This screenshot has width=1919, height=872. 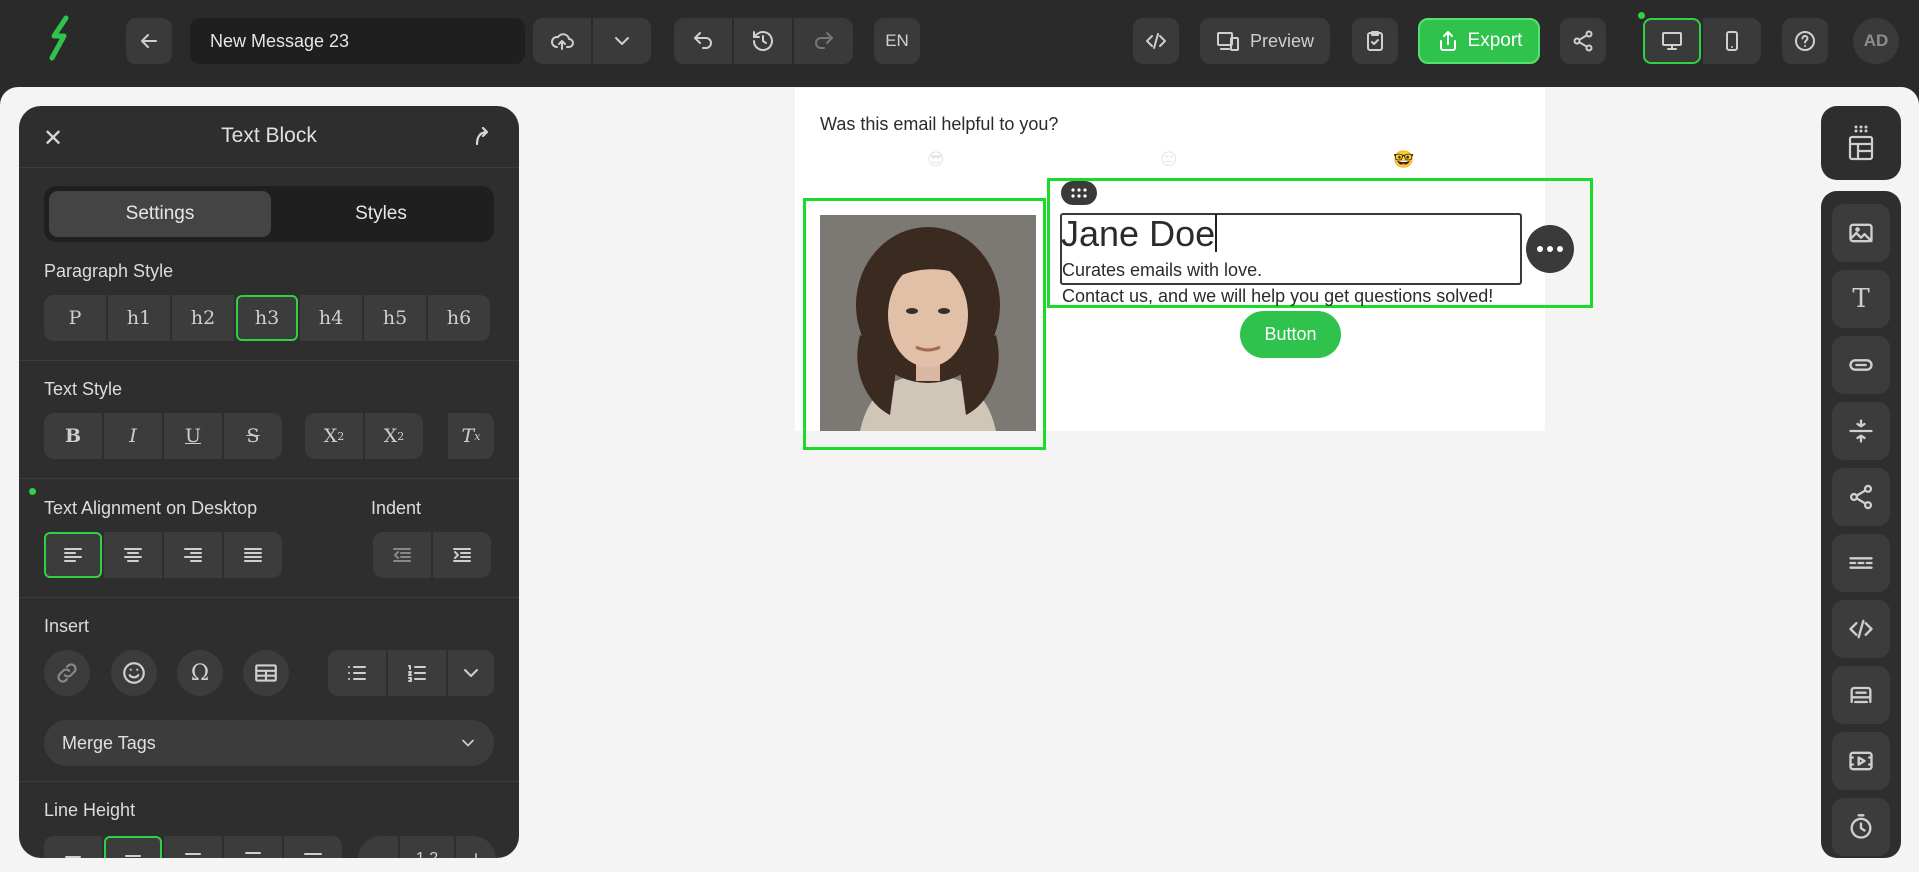 I want to click on tab-settings: Settings, so click(x=160, y=214).